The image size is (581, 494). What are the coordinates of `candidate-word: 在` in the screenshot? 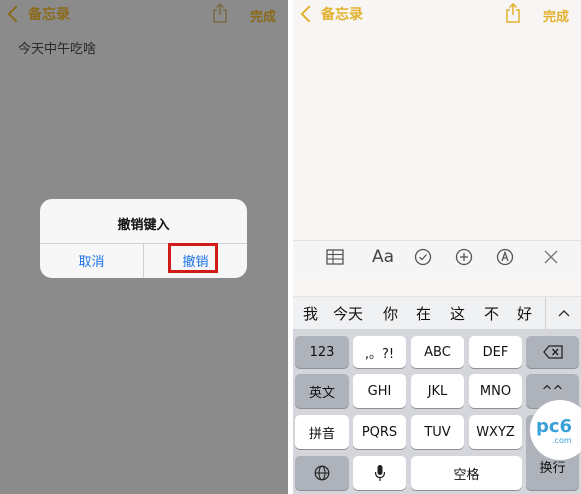 It's located at (423, 313).